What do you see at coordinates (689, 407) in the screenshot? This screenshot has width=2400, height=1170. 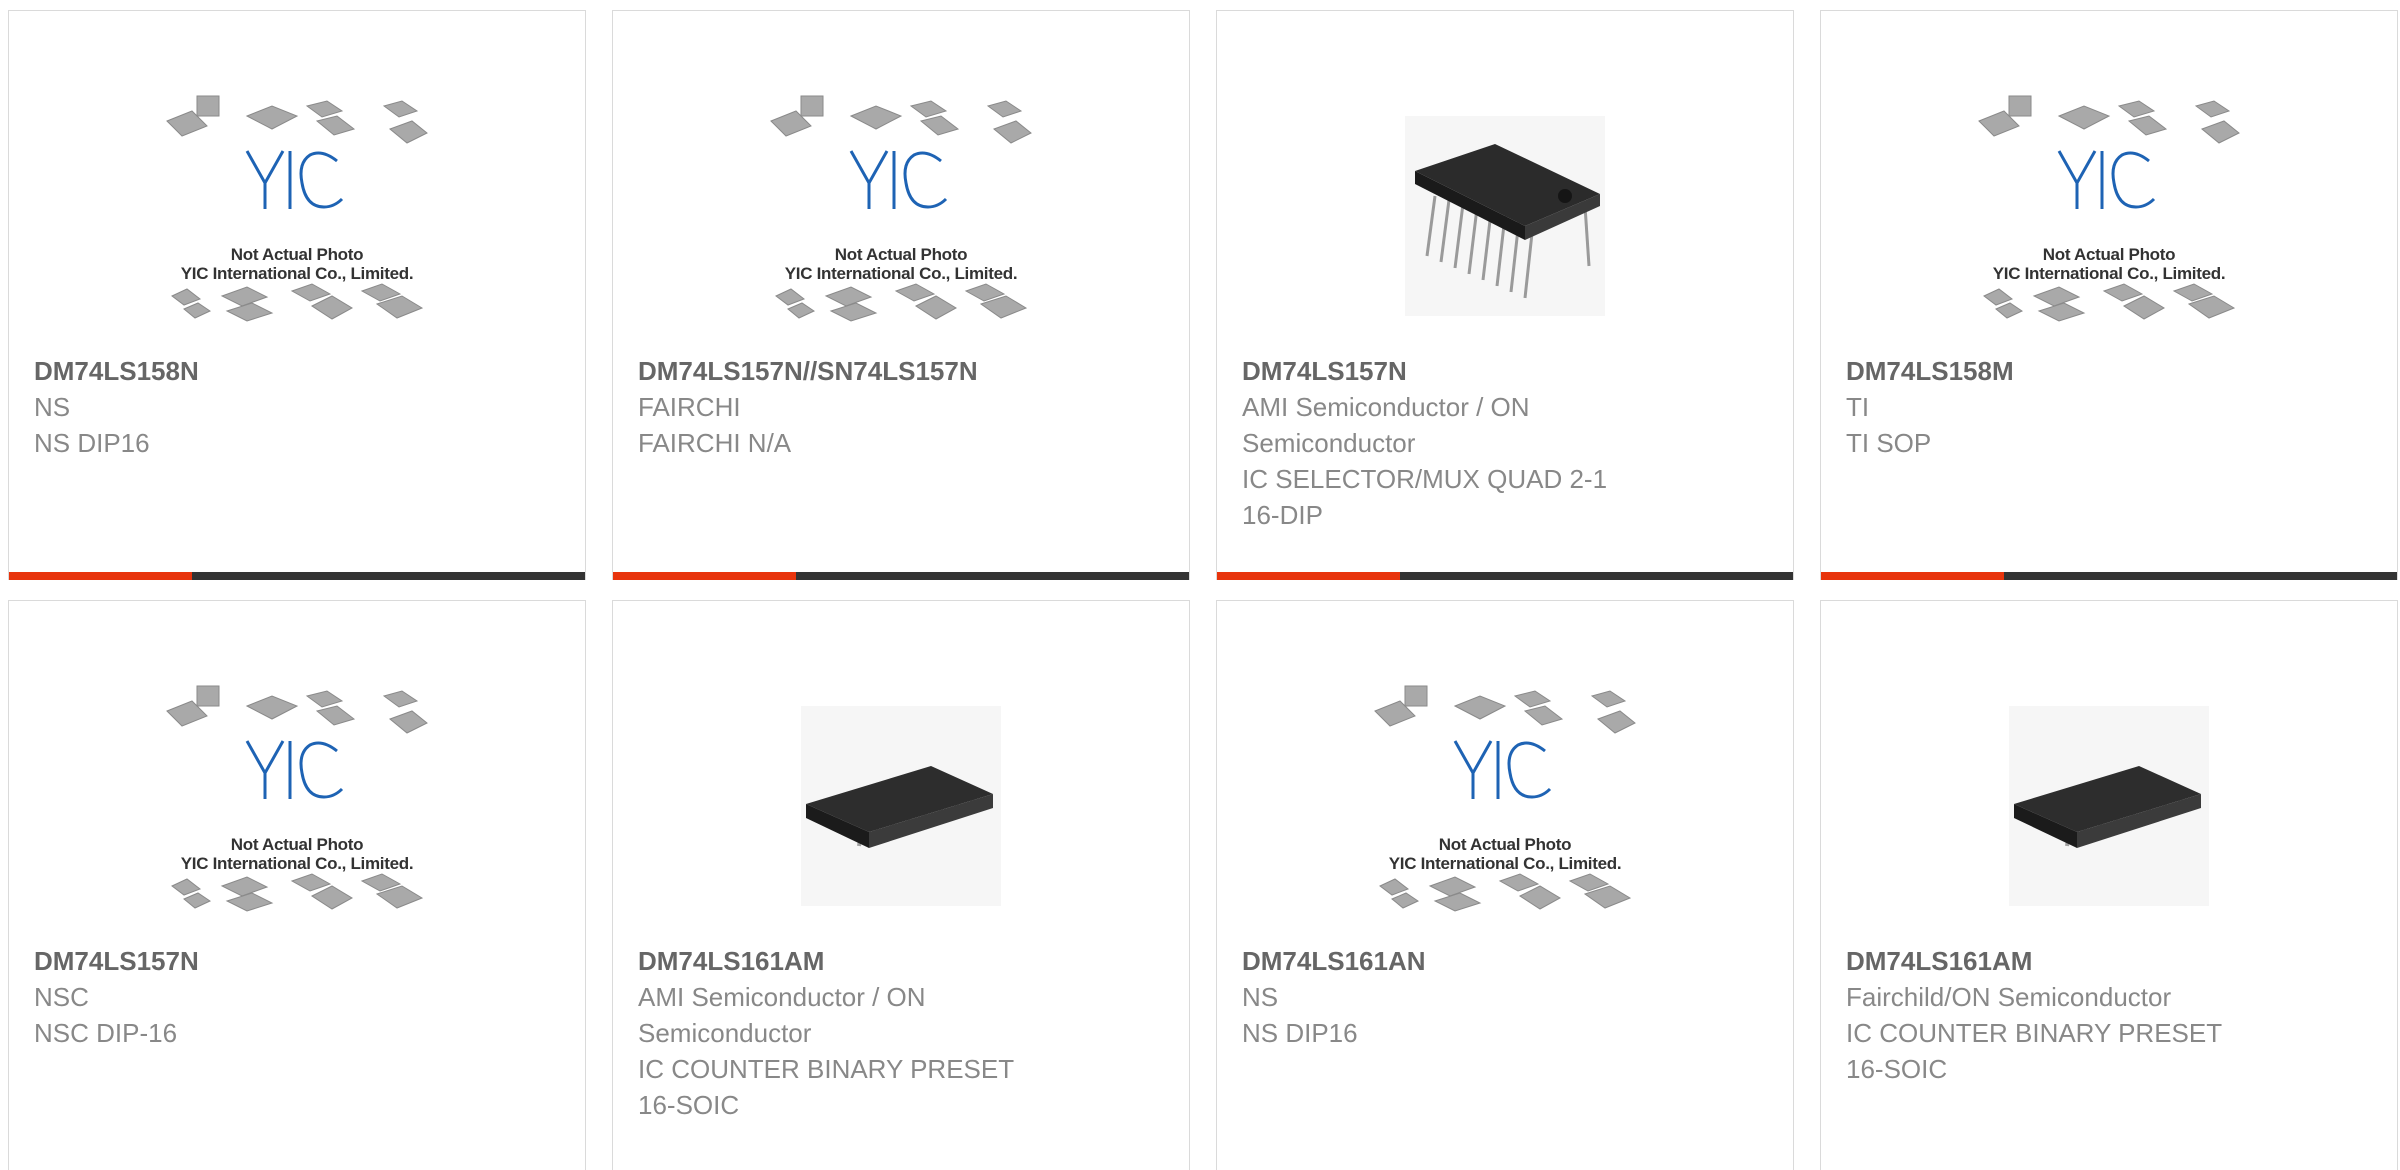 I see `manufacturer: FAIRCHI` at bounding box center [689, 407].